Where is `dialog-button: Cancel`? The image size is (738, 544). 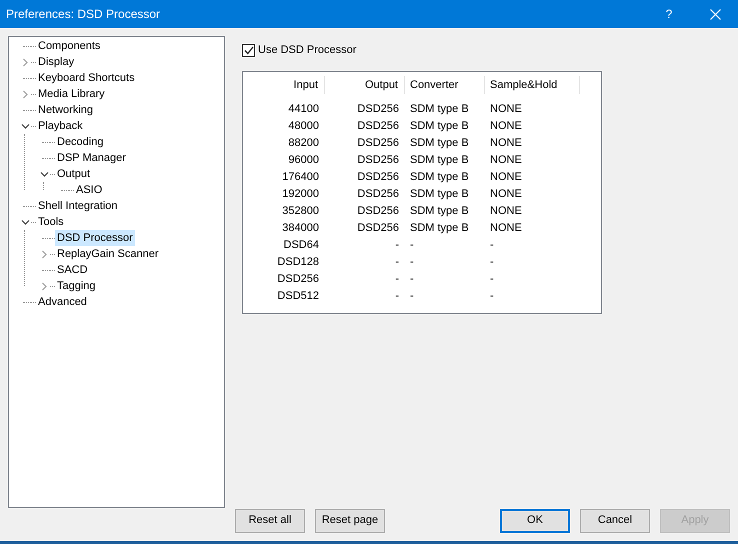
dialog-button: Cancel is located at coordinates (615, 520).